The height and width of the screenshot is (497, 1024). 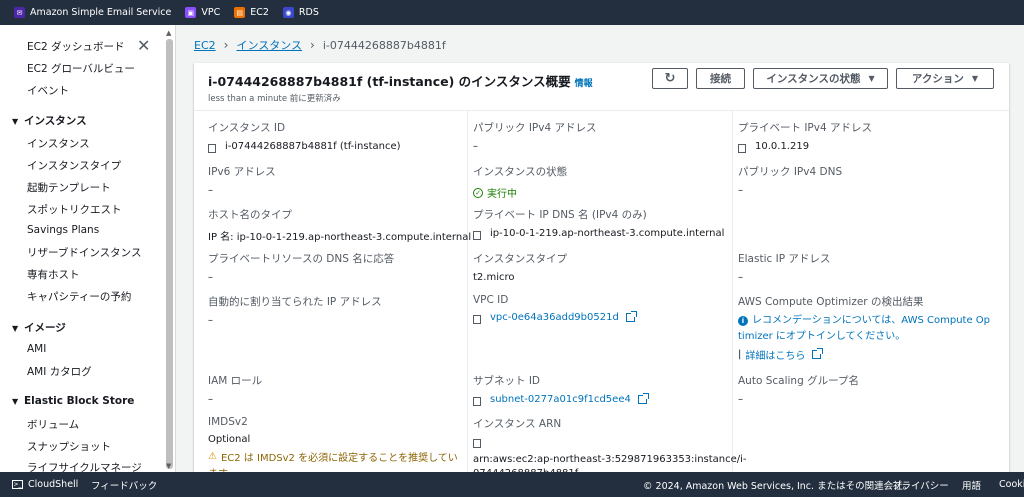 What do you see at coordinates (143, 46) in the screenshot?
I see `close-icon: ✕` at bounding box center [143, 46].